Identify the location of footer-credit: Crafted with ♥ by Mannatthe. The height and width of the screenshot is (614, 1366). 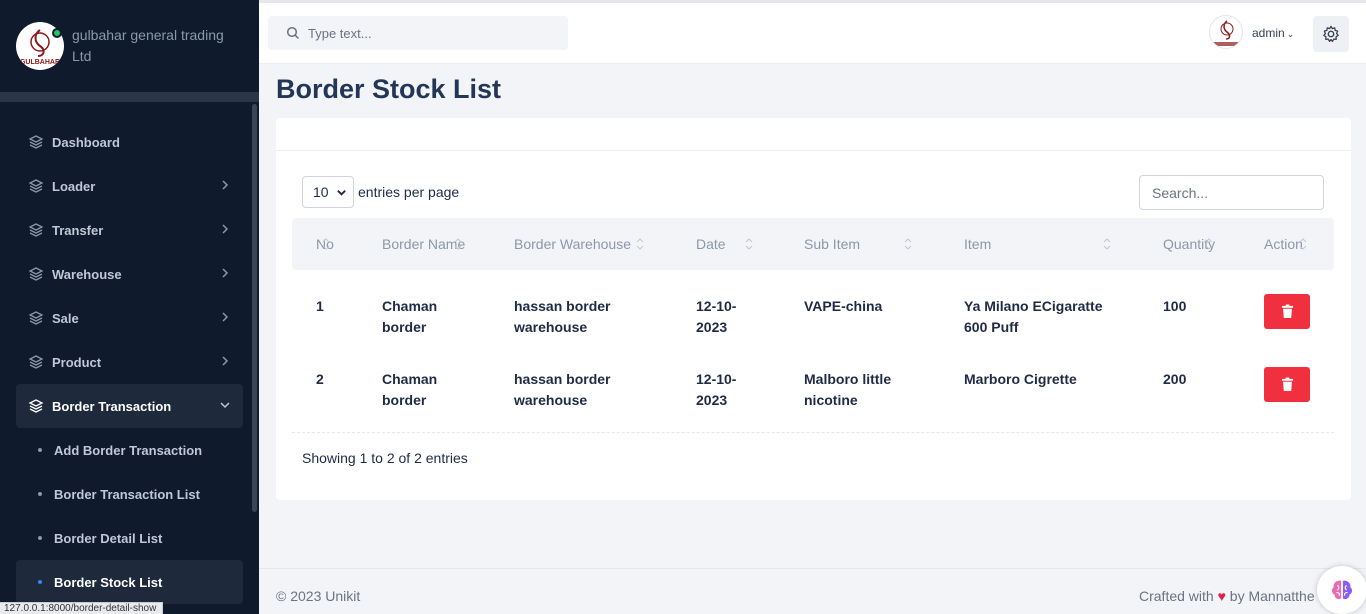
(1227, 596).